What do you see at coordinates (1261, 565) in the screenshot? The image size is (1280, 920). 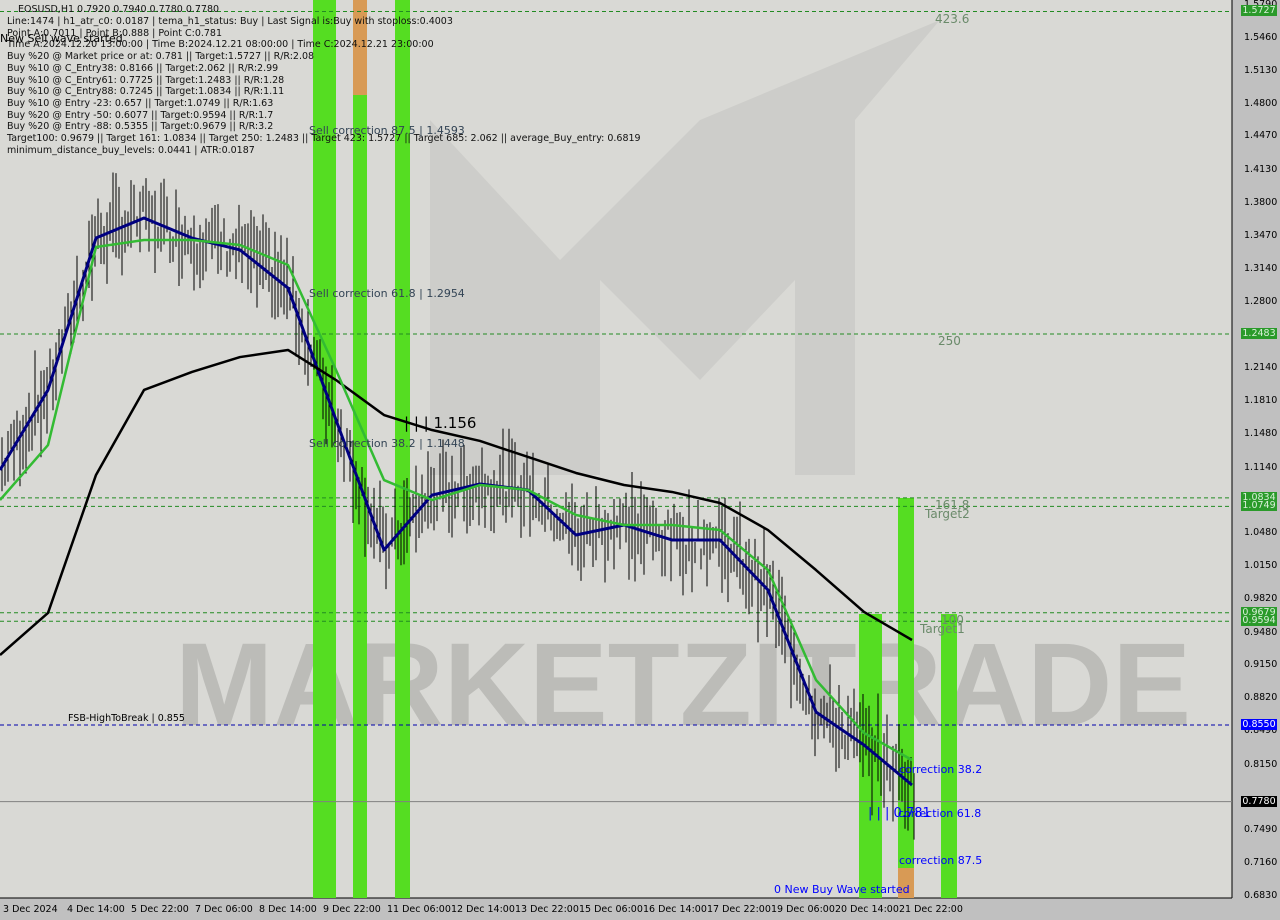 I see `price-tick: 1.0150` at bounding box center [1261, 565].